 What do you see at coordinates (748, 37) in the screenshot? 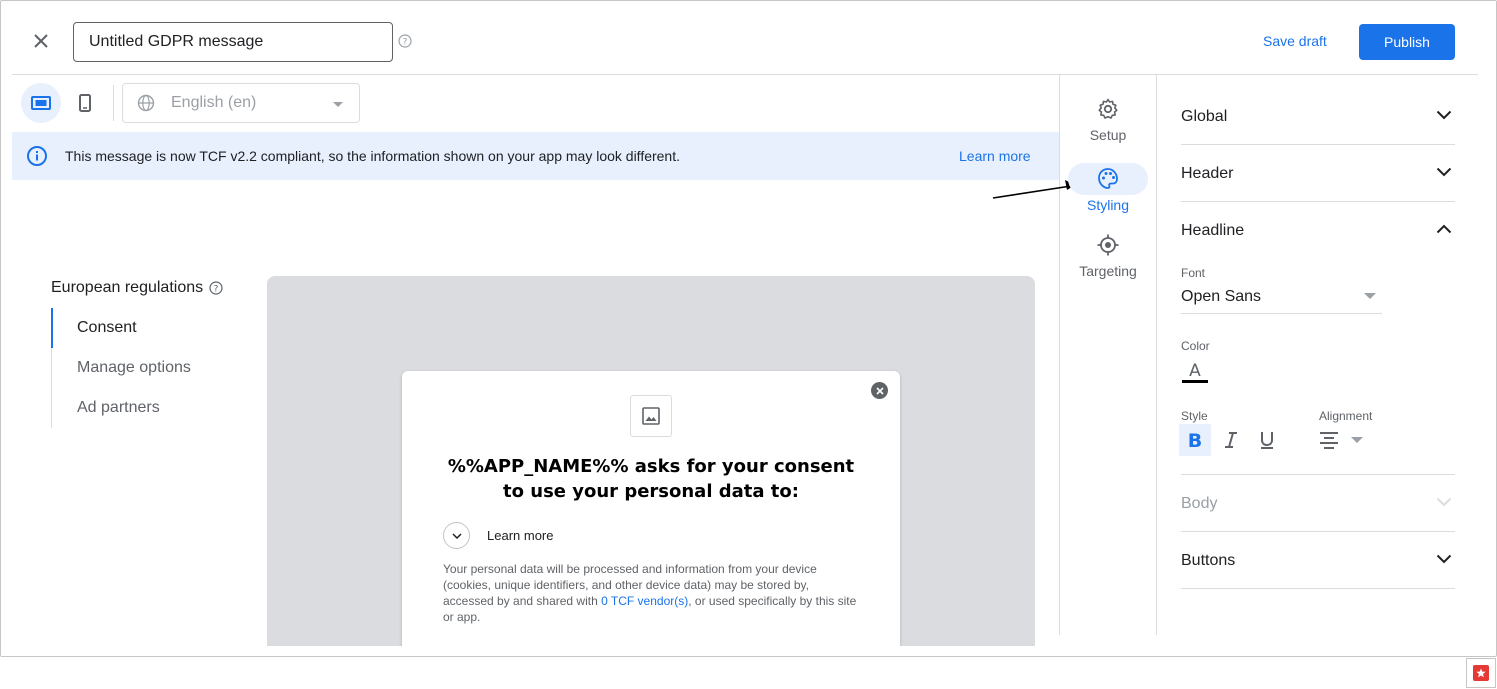
I see `top-bar: ? Save draft Publish` at bounding box center [748, 37].